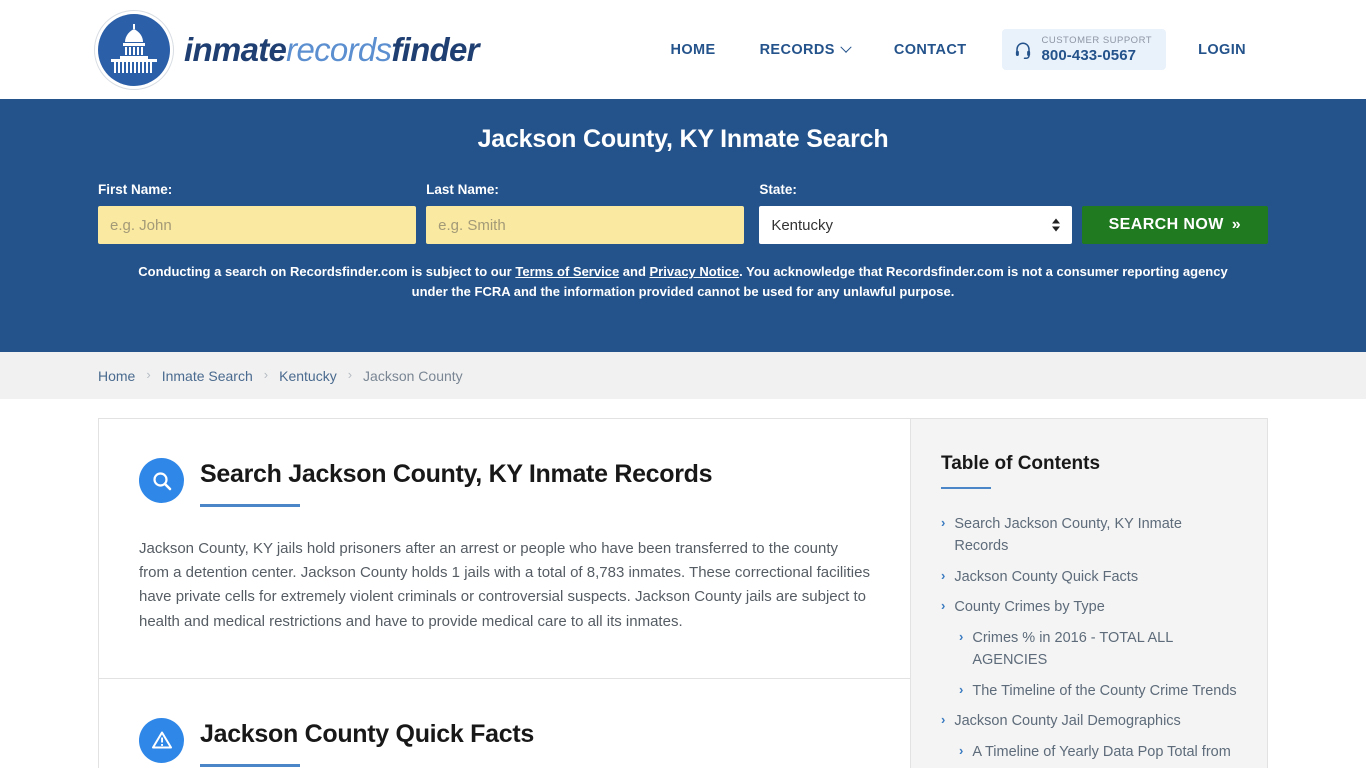 This screenshot has height=768, width=1366. I want to click on breadcrumb-item-home: Home, so click(116, 376).